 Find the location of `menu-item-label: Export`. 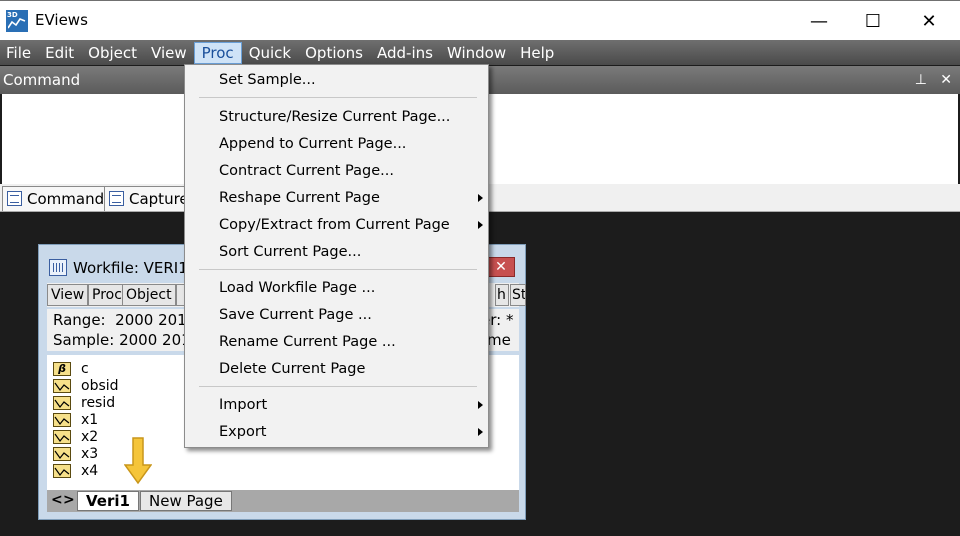

menu-item-label: Export is located at coordinates (243, 432).